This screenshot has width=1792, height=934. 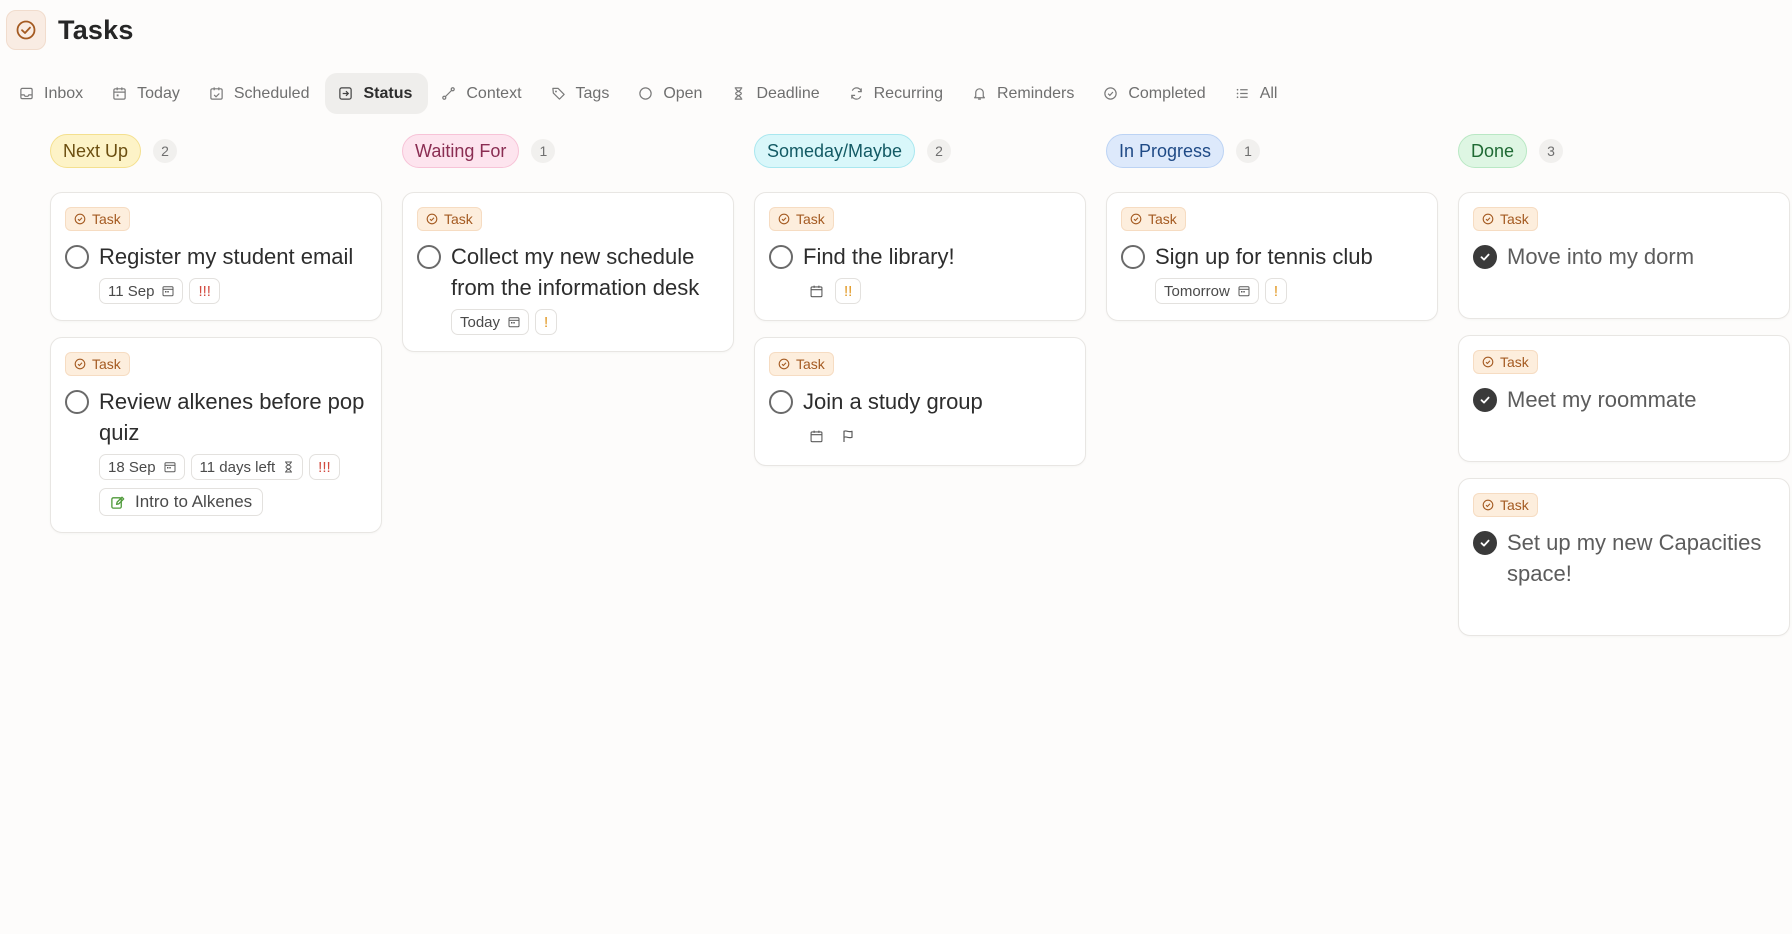 What do you see at coordinates (141, 291) in the screenshot?
I see `date-chip: 11 Sep` at bounding box center [141, 291].